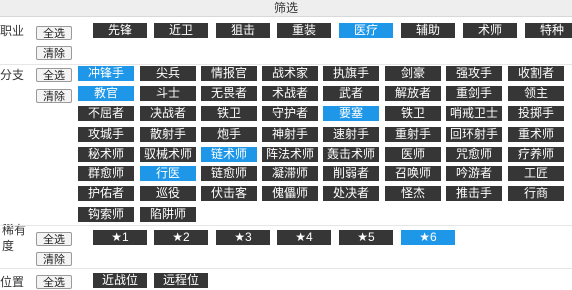 This screenshot has height=290, width=572. What do you see at coordinates (548, 30) in the screenshot?
I see `profession-tag: 特种` at bounding box center [548, 30].